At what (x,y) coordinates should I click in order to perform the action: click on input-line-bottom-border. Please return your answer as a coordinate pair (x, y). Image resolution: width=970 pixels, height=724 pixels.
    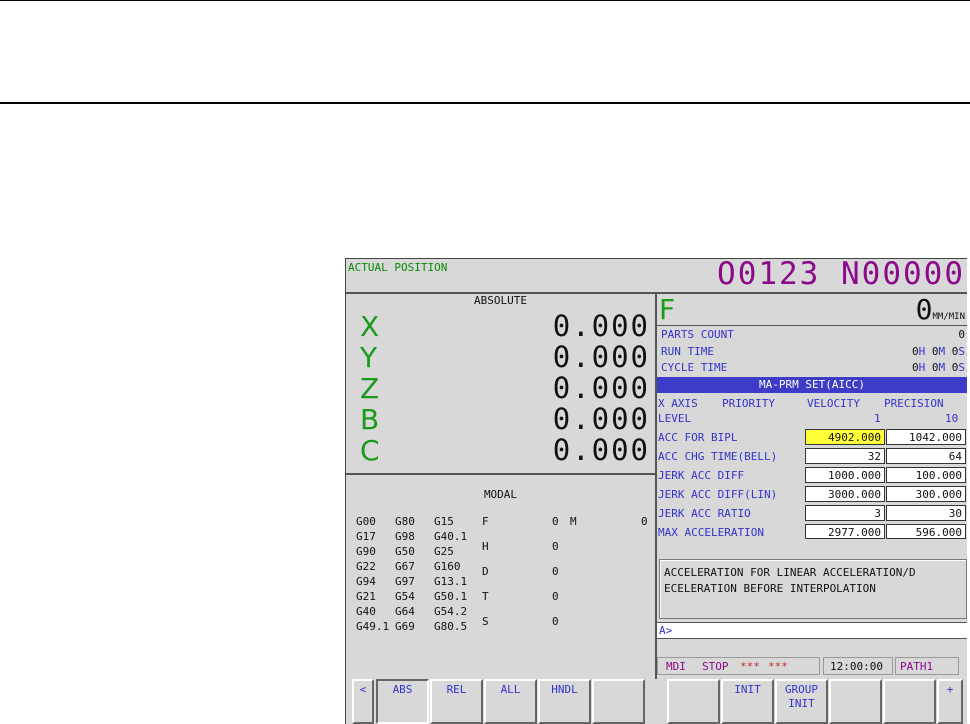
    Looking at the image, I should click on (812, 638).